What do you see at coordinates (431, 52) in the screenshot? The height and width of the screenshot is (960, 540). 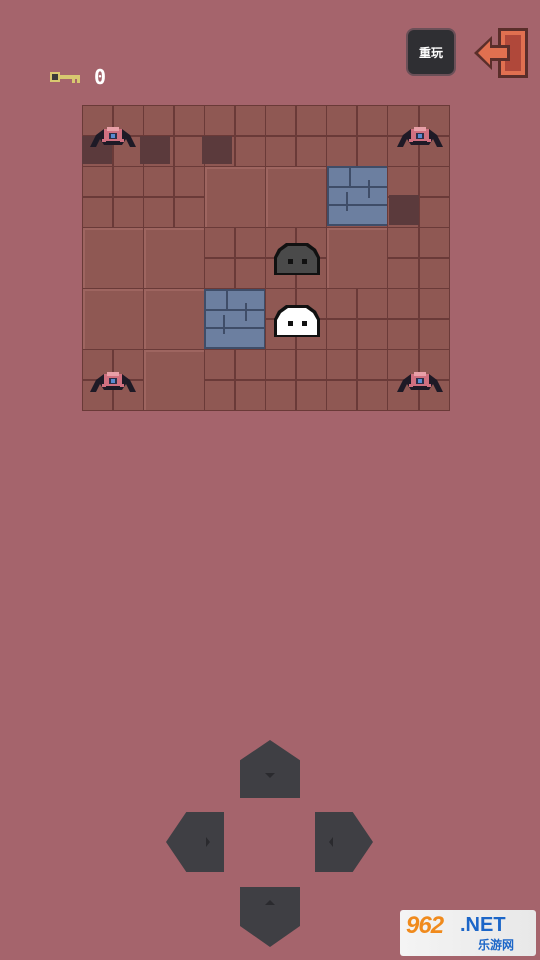 I see `replay-button: 重玩` at bounding box center [431, 52].